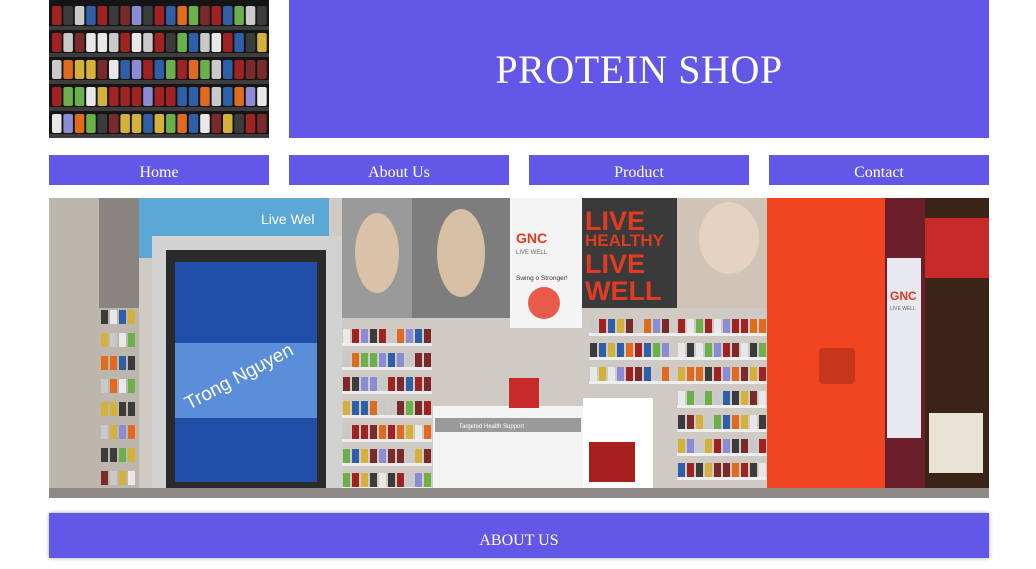  Describe the element at coordinates (531, 238) in the screenshot. I see `gnc-logo-text: GNC` at that location.